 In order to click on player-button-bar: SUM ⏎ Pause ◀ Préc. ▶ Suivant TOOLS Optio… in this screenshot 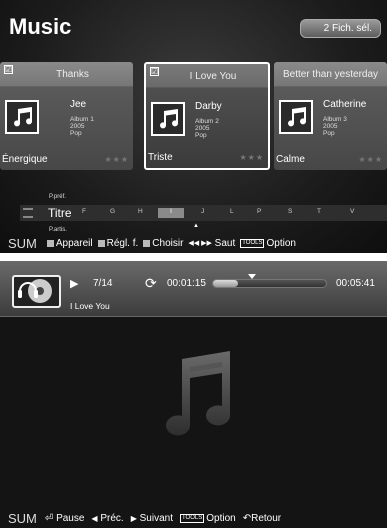, I will do `click(193, 518)`.